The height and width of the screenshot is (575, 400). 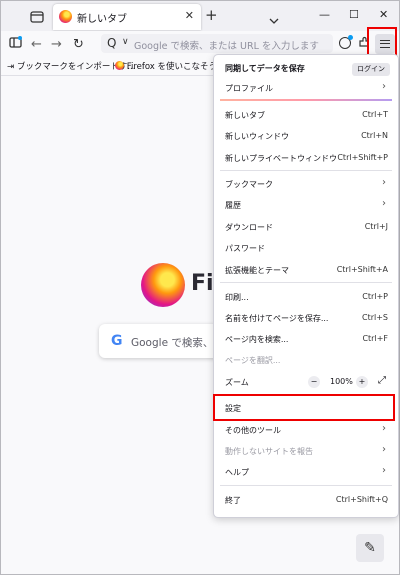 What do you see at coordinates (382, 380) in the screenshot?
I see `fullscreen-icon: ⤢` at bounding box center [382, 380].